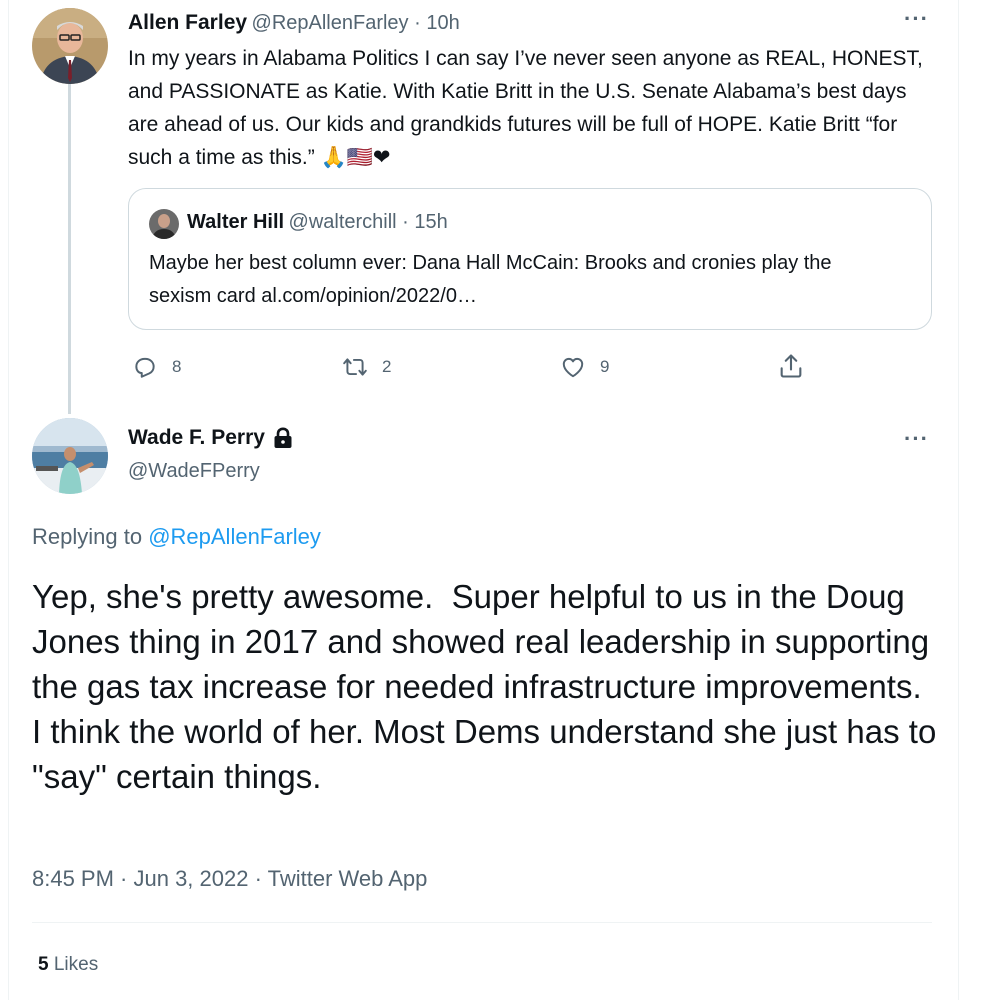  I want to click on replying-to-line: Replying to @RepAllenFarley, so click(176, 537).